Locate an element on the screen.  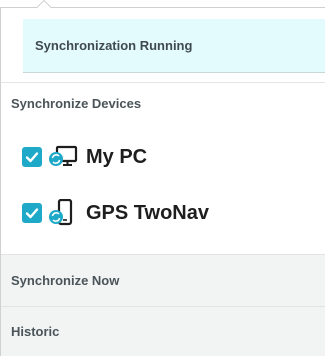
pc-sync-icon is located at coordinates (63, 157).